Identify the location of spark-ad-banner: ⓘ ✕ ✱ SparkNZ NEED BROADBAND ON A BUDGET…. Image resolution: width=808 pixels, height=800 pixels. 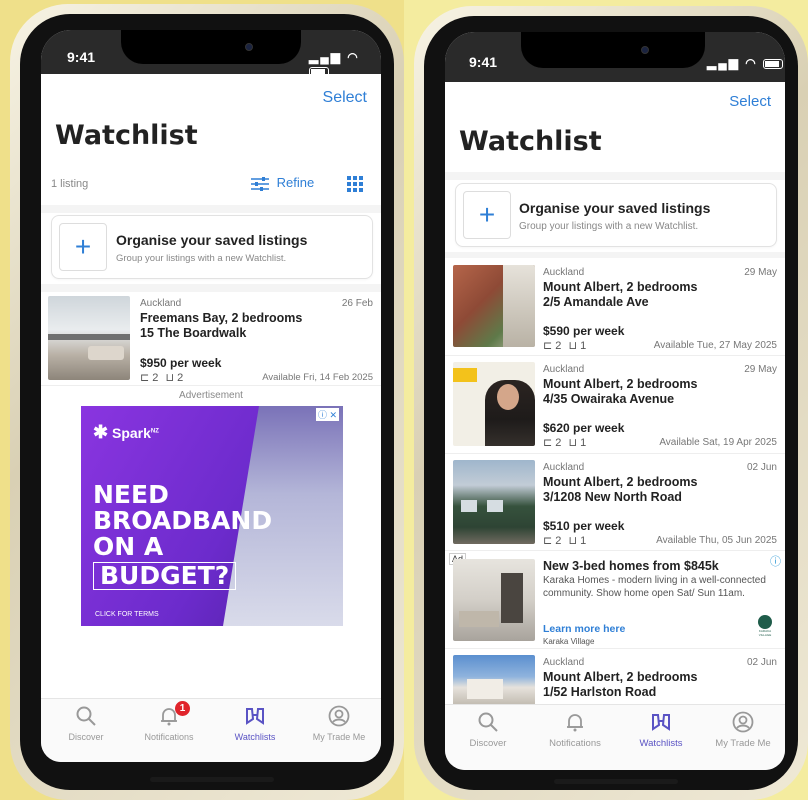
(212, 516).